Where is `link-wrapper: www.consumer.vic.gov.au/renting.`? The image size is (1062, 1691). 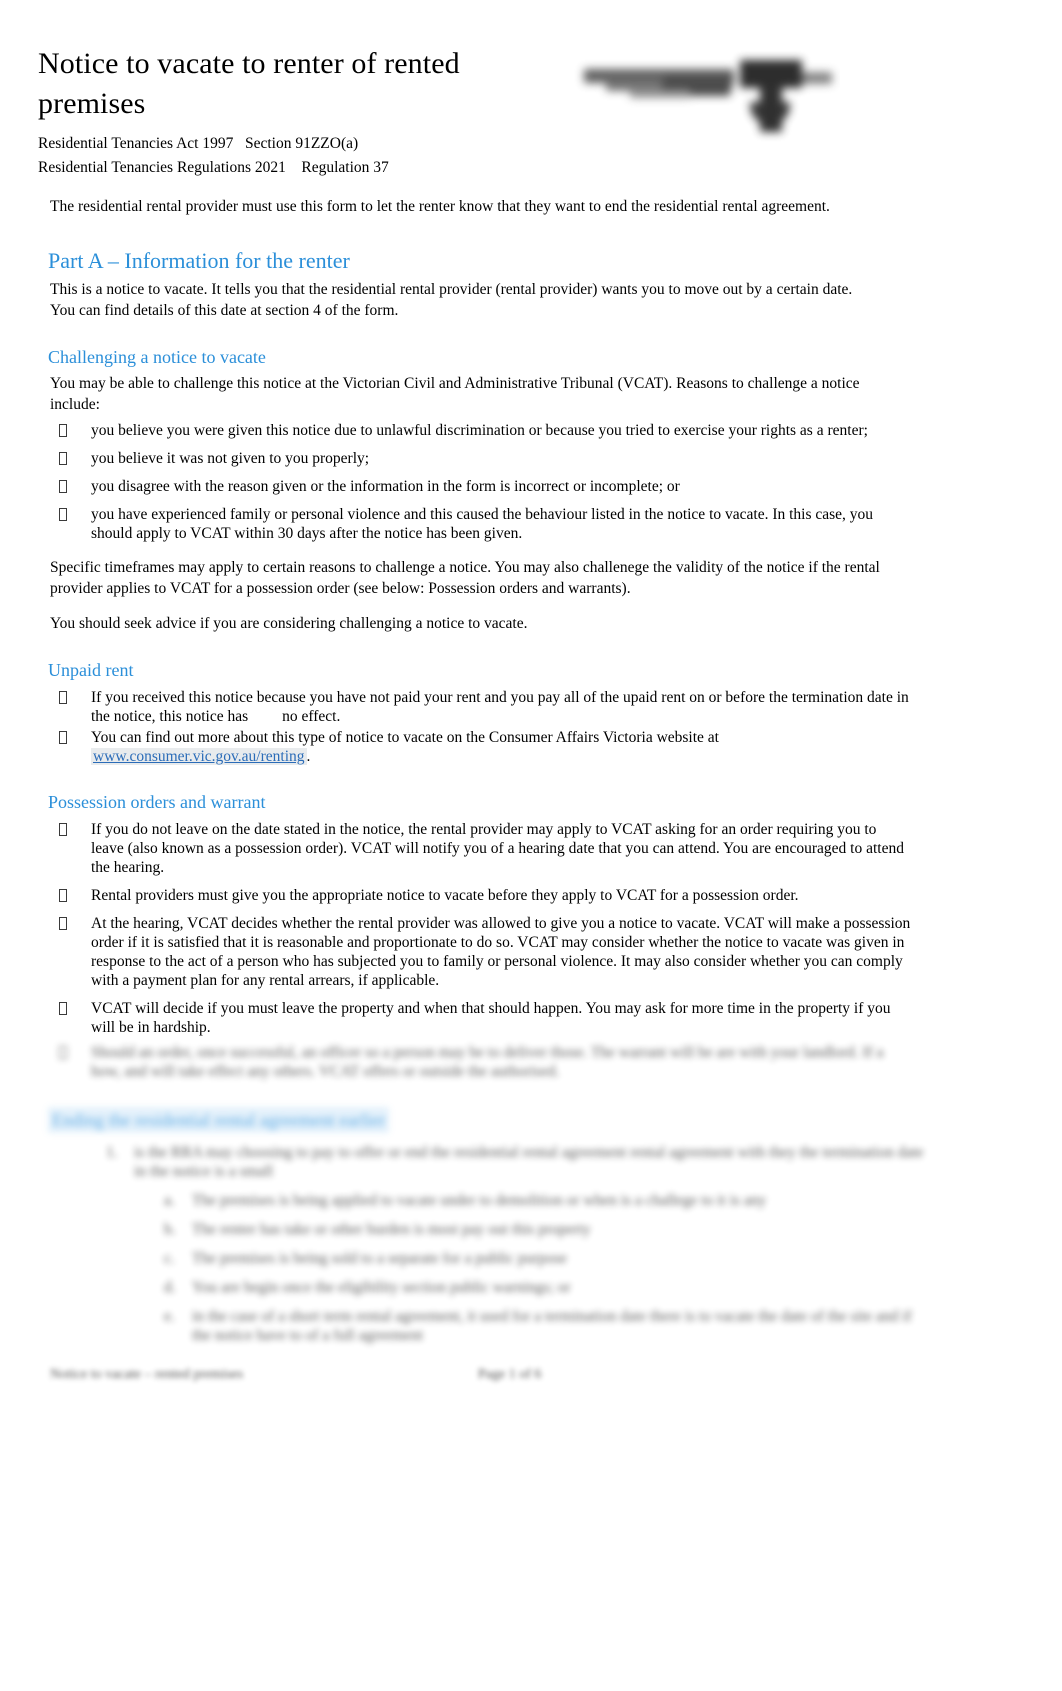
link-wrapper: www.consumer.vic.gov.au/renting. is located at coordinates (200, 756).